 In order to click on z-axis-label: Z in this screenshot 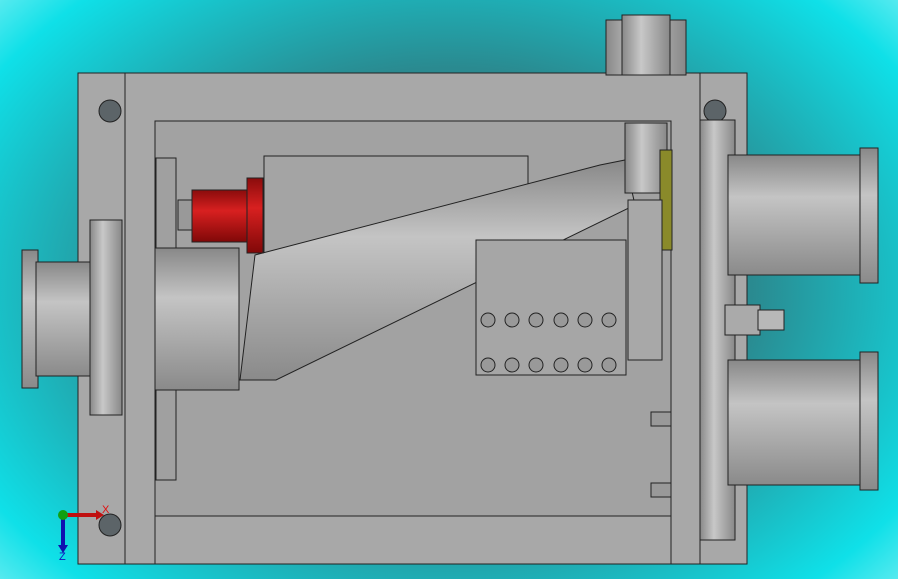, I will do `click(62, 557)`.